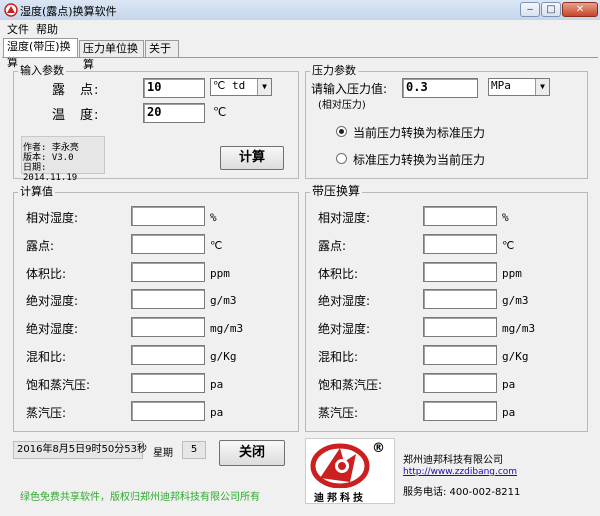 This screenshot has height=516, width=600. What do you see at coordinates (80, 450) in the screenshot?
I see `datetime-display: 2016年8月5日9时50分53秒` at bounding box center [80, 450].